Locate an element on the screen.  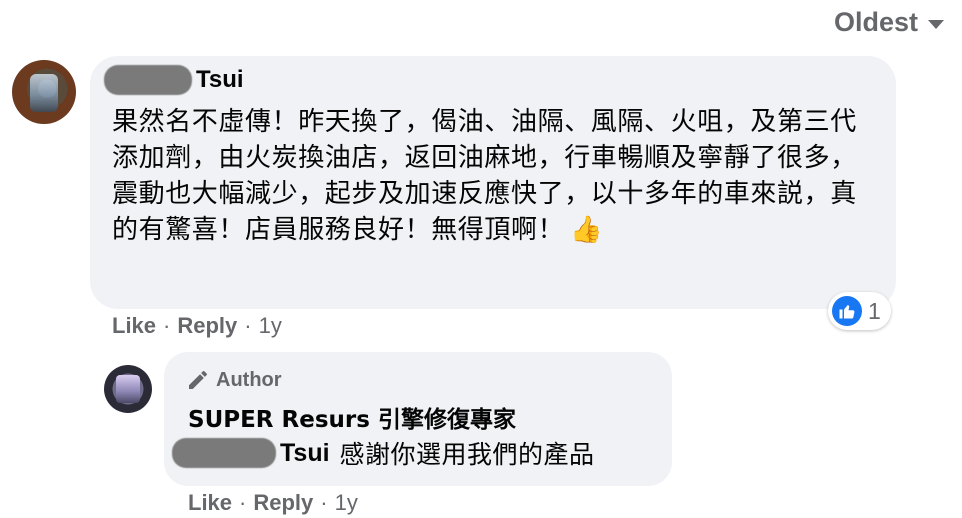
reaction-summary: 1 is located at coordinates (859, 311).